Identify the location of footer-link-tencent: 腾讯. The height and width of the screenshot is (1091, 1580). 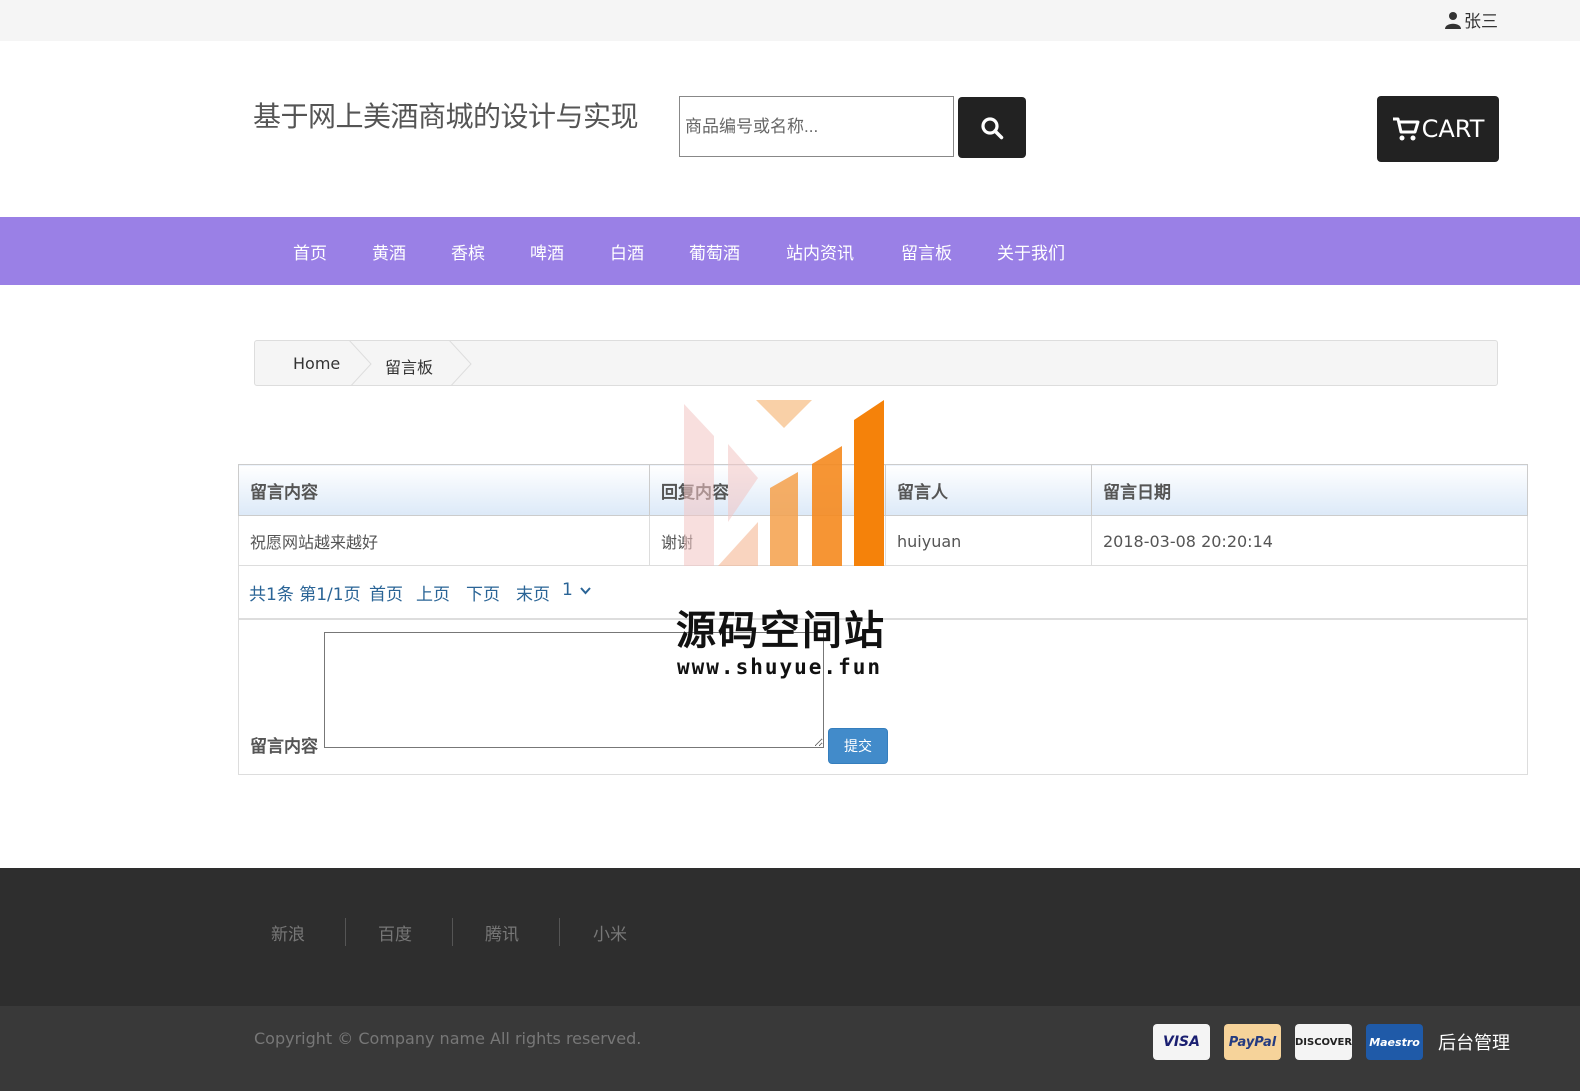
(502, 932).